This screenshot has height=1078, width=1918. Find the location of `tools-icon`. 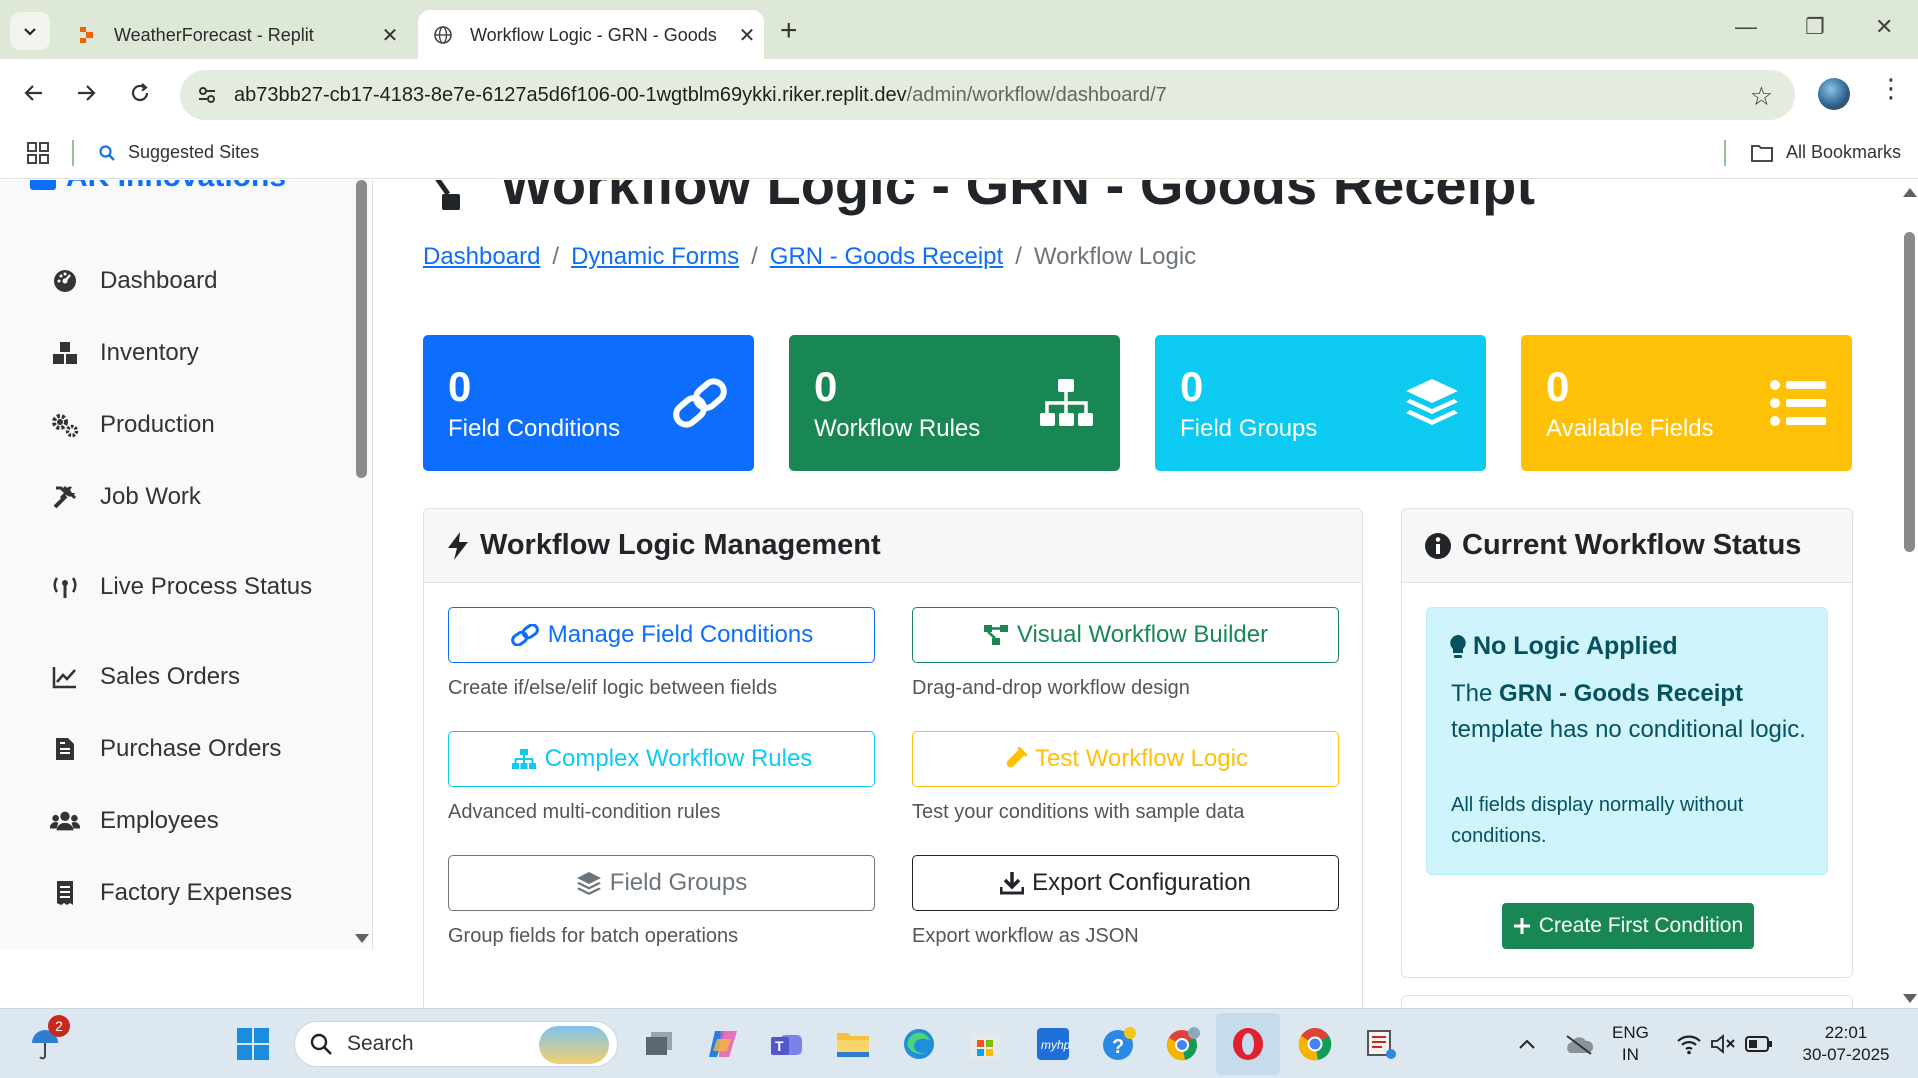

tools-icon is located at coordinates (65, 497).